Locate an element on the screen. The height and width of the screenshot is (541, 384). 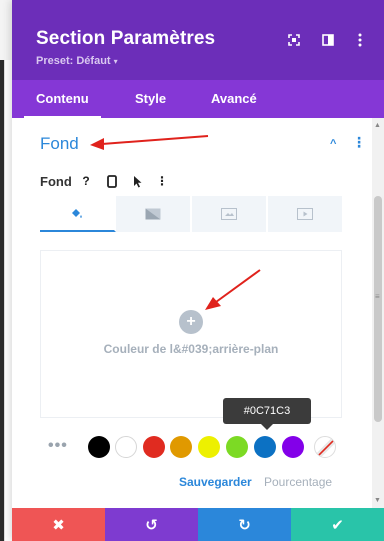
swatch-purple is located at coordinates (293, 447).